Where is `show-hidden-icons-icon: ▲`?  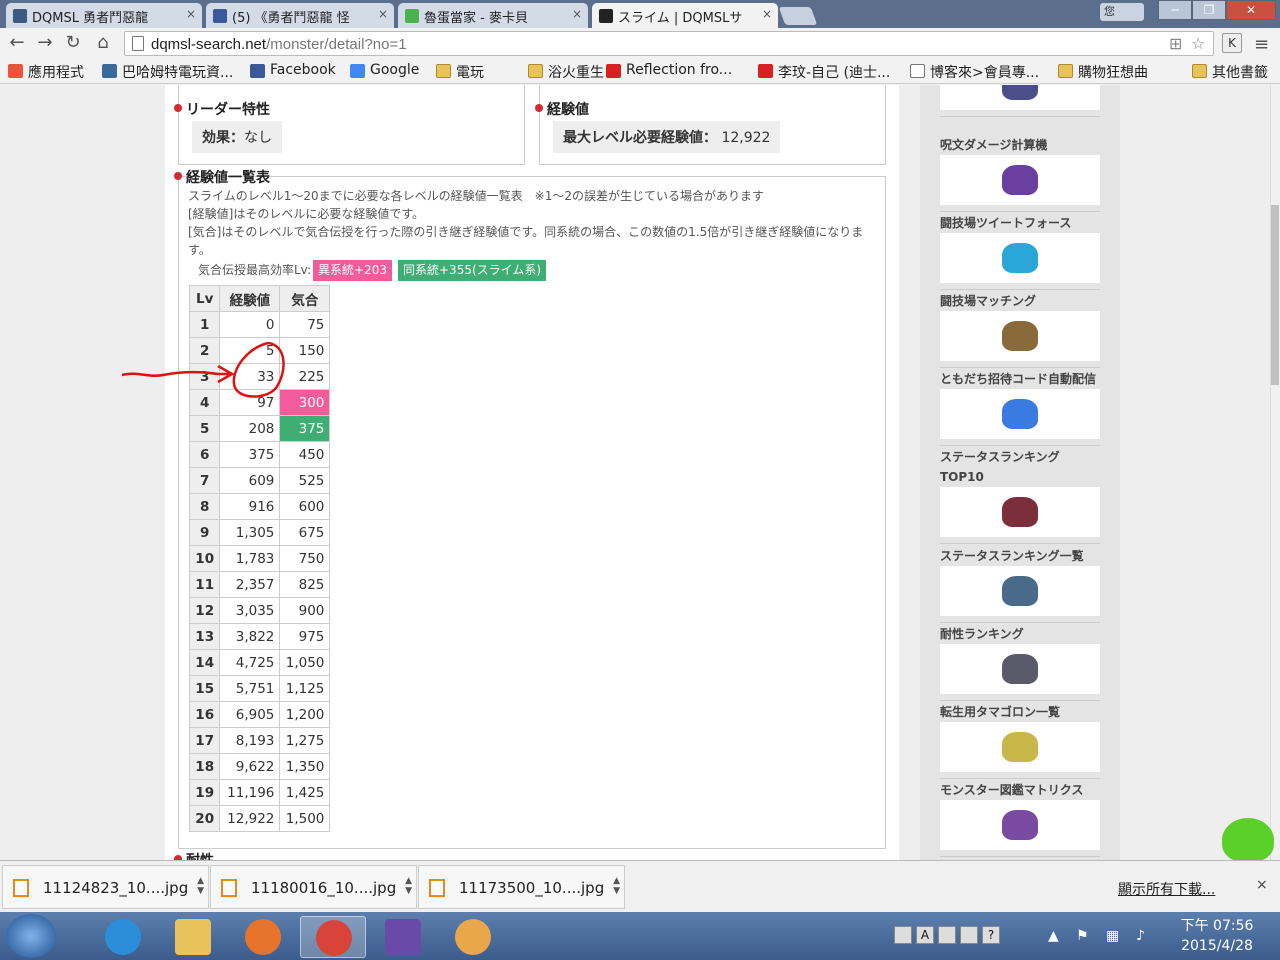
show-hidden-icons-icon: ▲ is located at coordinates (1053, 936).